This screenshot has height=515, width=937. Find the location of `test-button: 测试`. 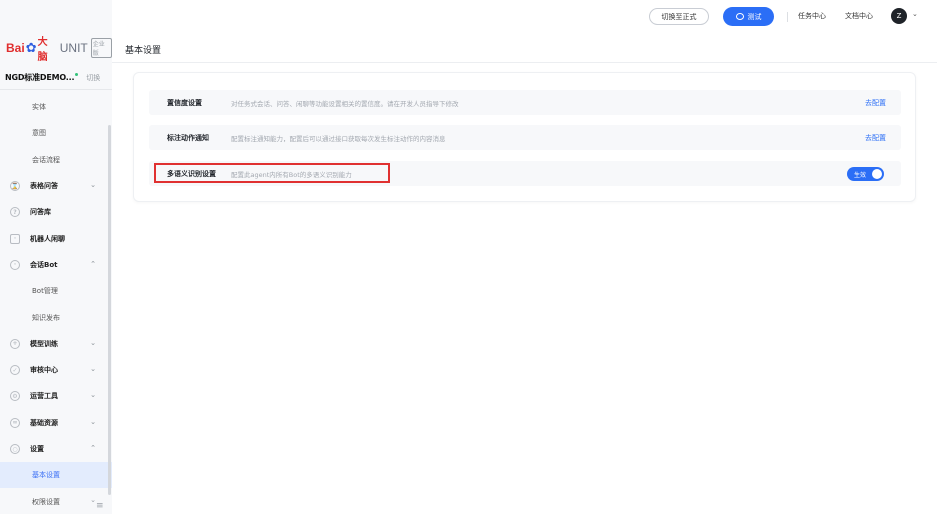

test-button: 测试 is located at coordinates (748, 16).